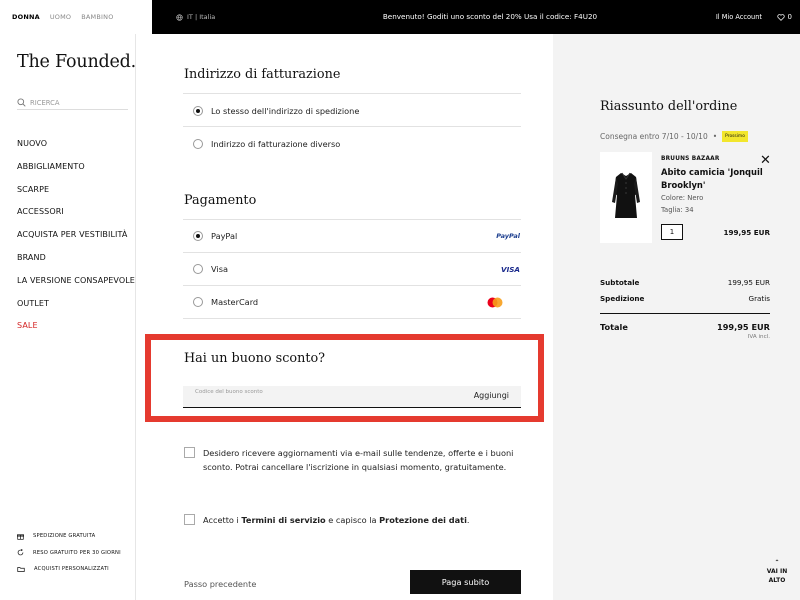  Describe the element at coordinates (21, 102) in the screenshot. I see `search-icon` at that location.